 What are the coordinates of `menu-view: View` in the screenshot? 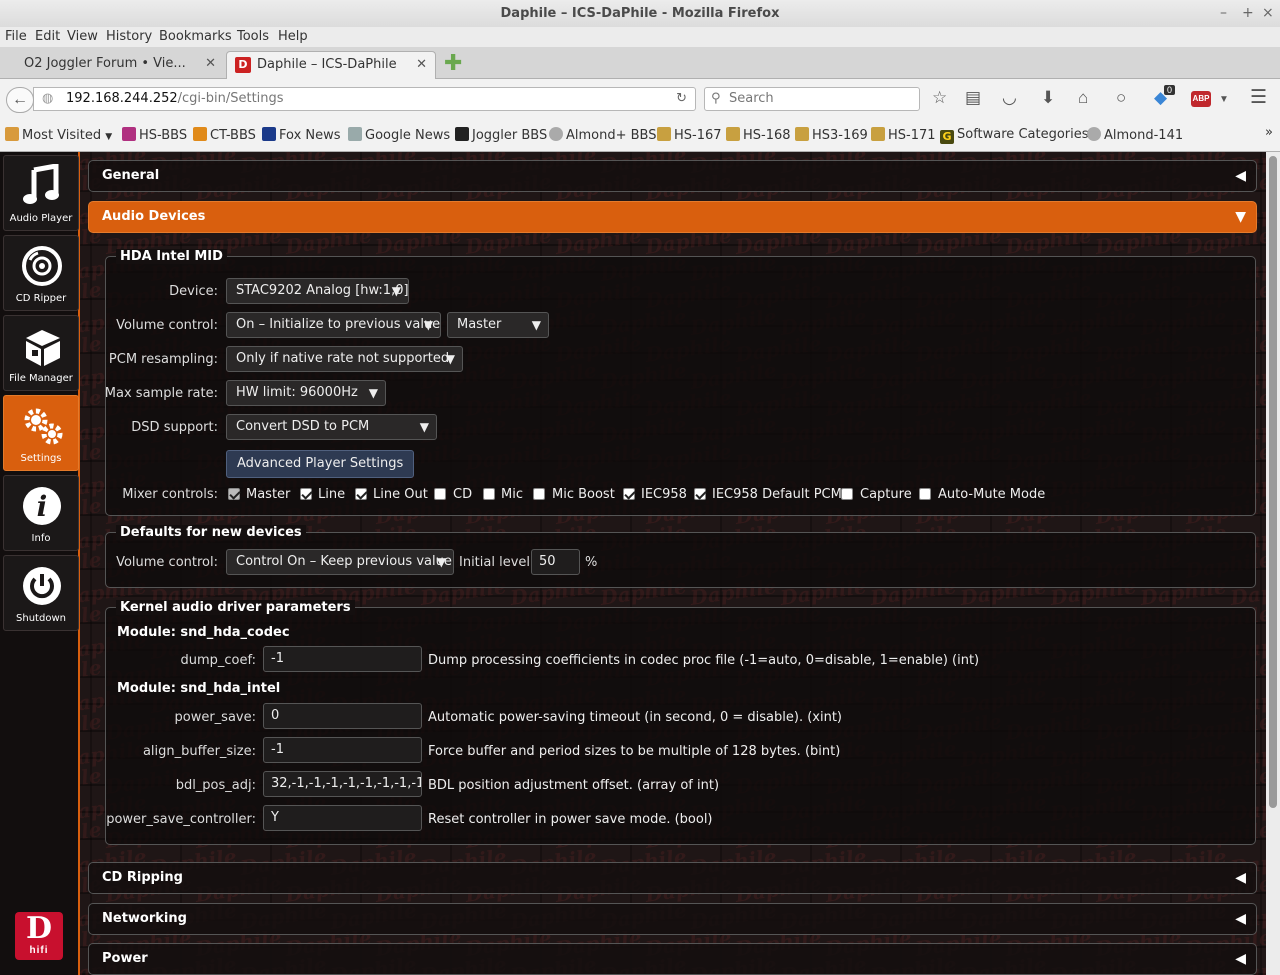 It's located at (82, 36).